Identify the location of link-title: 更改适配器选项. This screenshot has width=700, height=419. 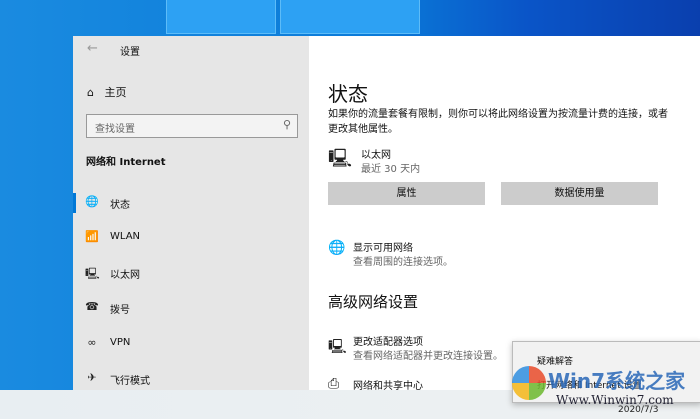
(388, 342).